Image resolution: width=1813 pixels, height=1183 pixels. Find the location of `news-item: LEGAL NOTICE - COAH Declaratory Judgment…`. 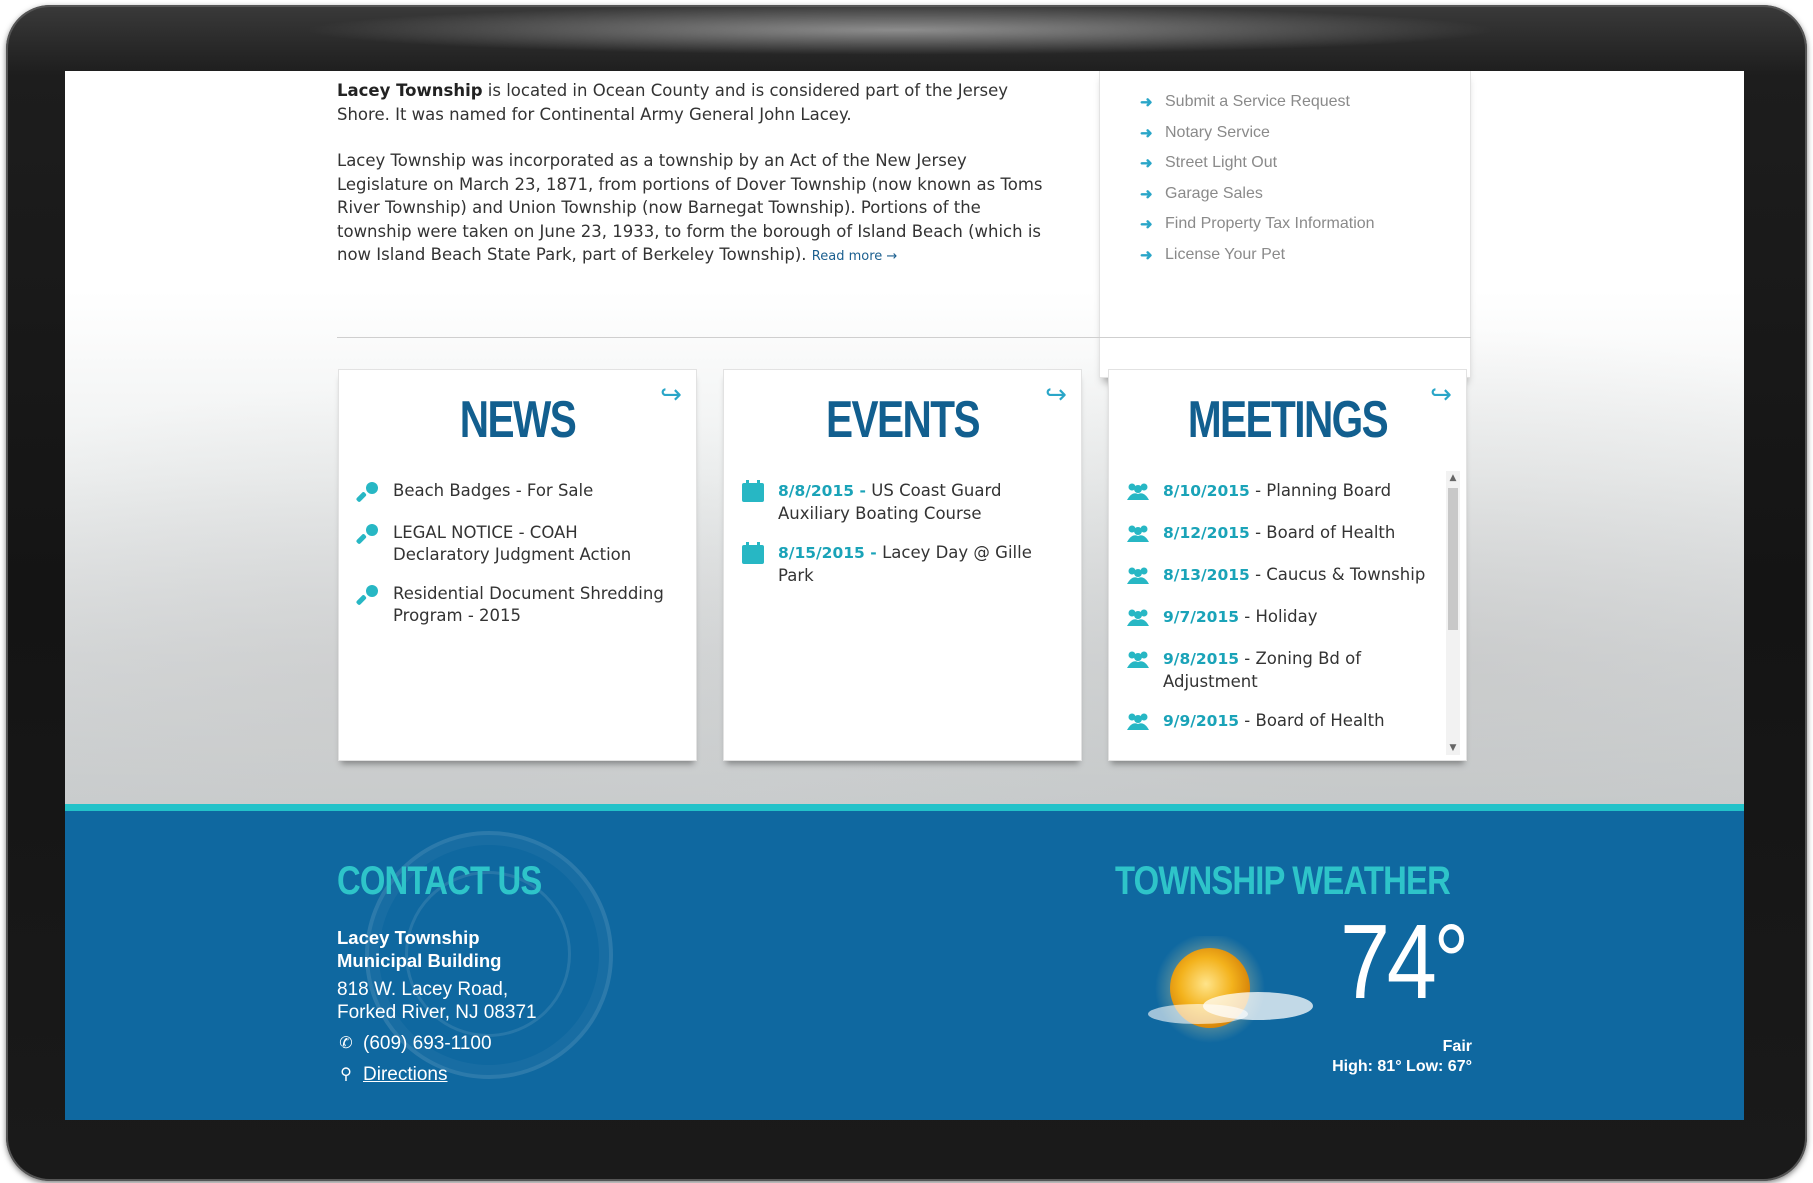

news-item: LEGAL NOTICE - COAH Declaratory Judgment… is located at coordinates (514, 543).